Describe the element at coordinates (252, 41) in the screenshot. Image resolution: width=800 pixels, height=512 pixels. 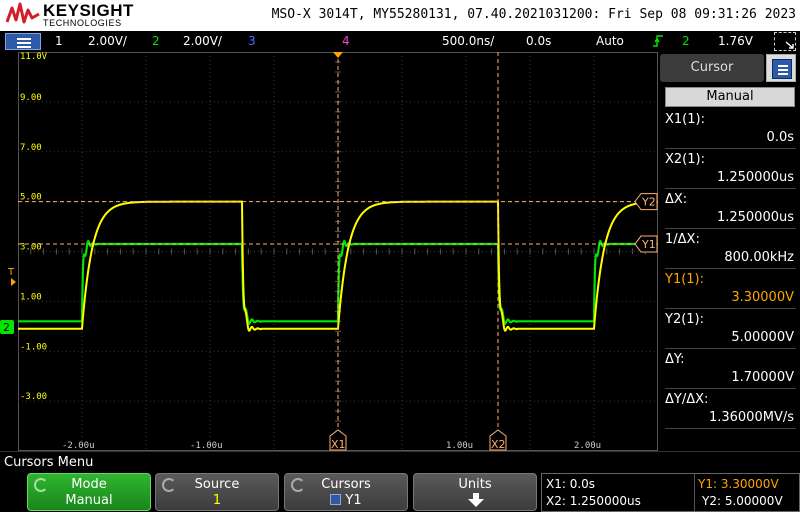
I see `ch3-number: 3` at that location.